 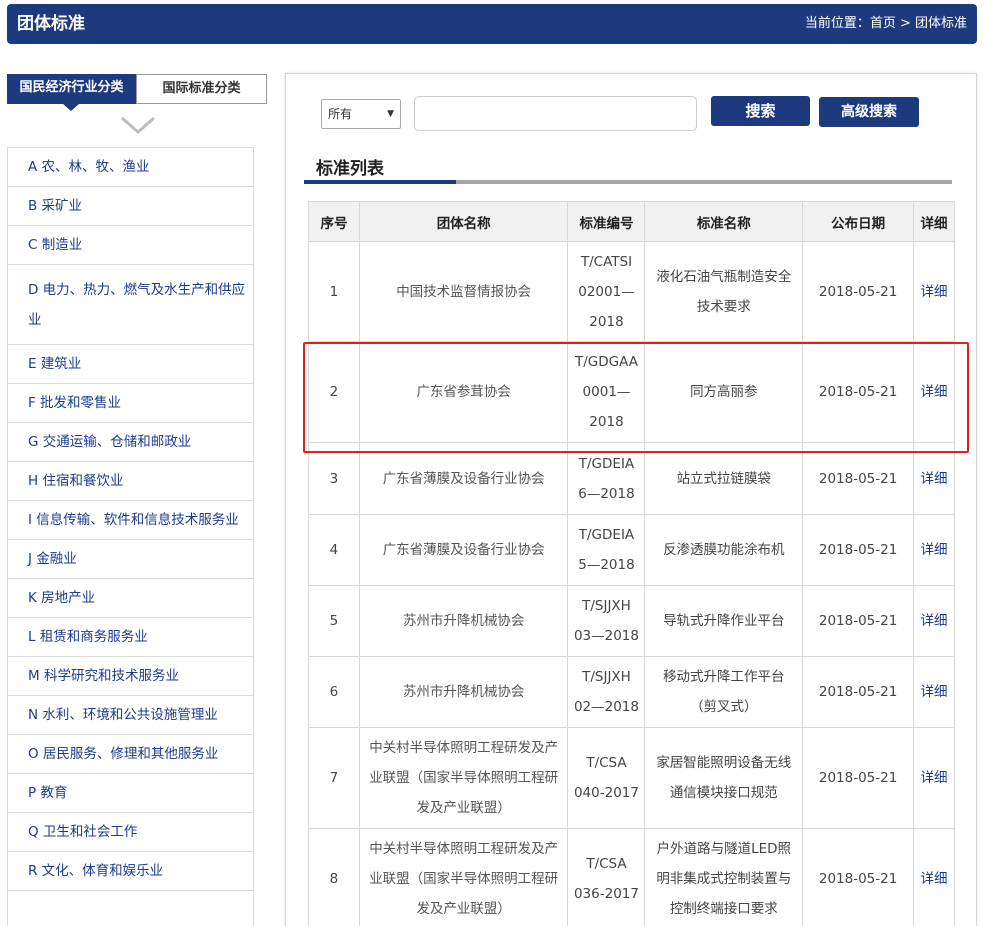 I want to click on cell-org-line: 中国技术监督情报协会, so click(x=464, y=291).